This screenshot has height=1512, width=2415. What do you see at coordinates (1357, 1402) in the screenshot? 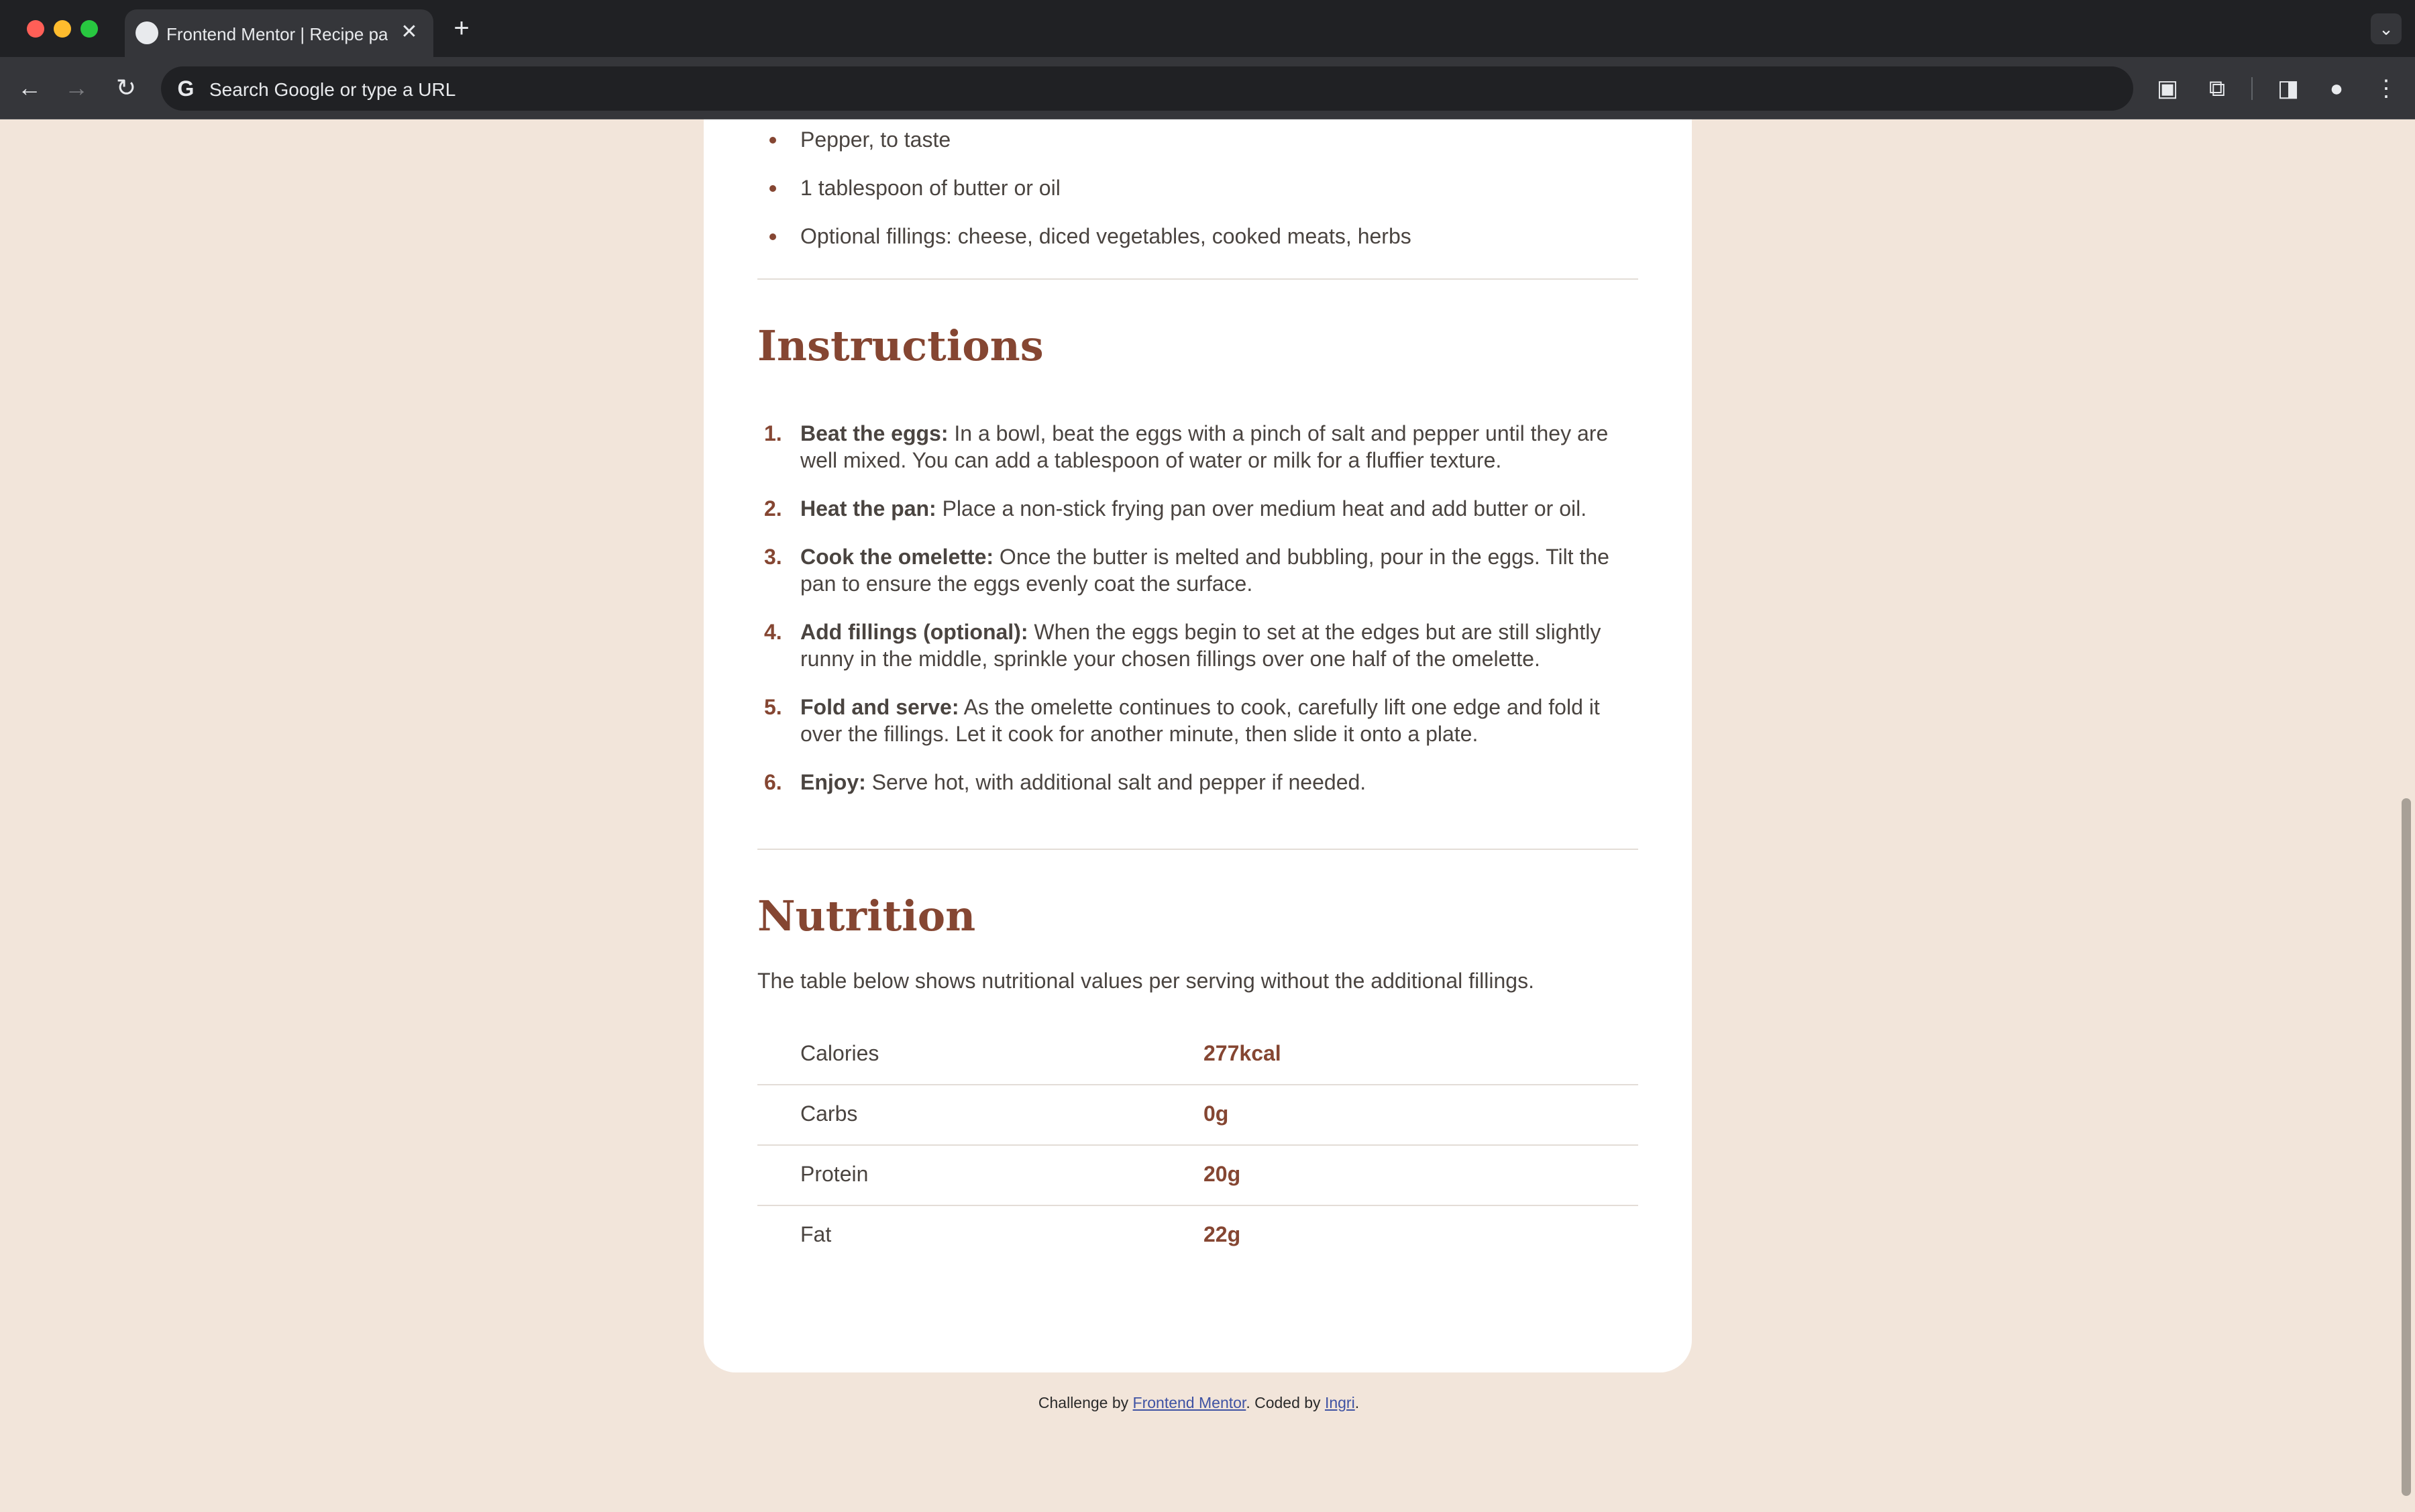
I see `attribution-suffix: .` at bounding box center [1357, 1402].